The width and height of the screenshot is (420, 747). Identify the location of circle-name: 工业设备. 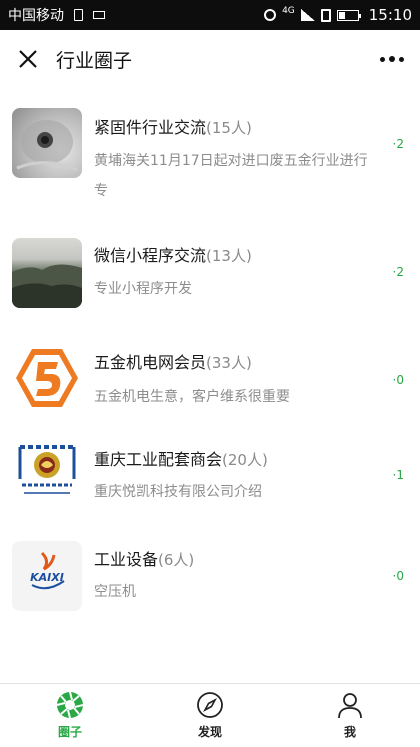
(126, 559).